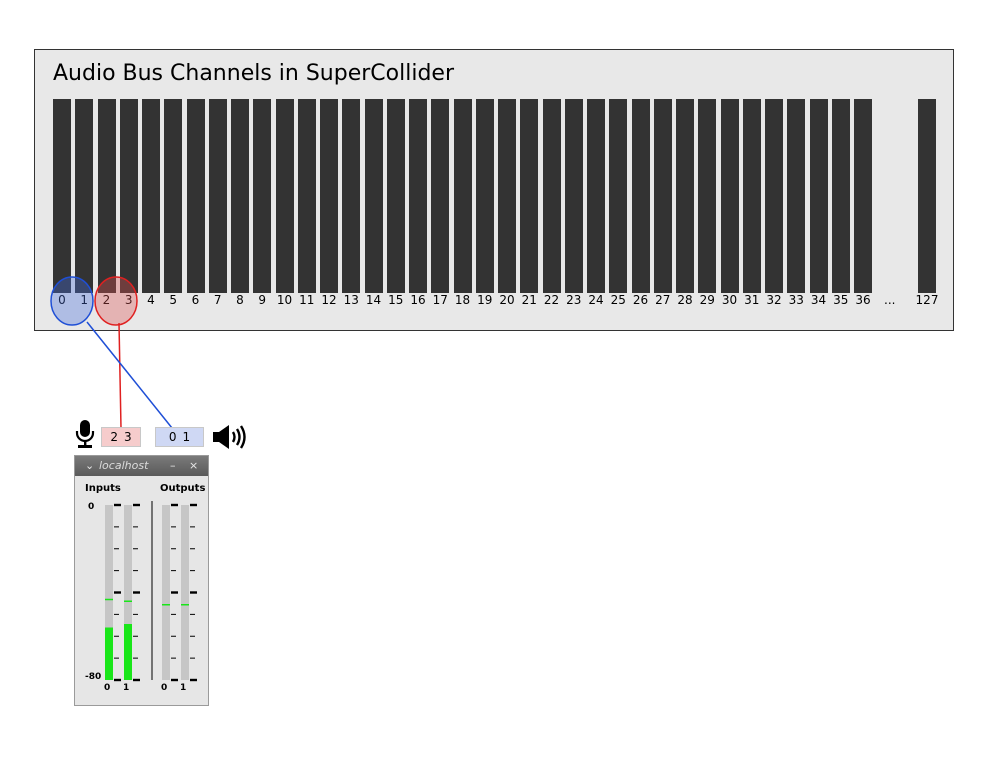  What do you see at coordinates (109, 653) in the screenshot?
I see `input-meter-0-level` at bounding box center [109, 653].